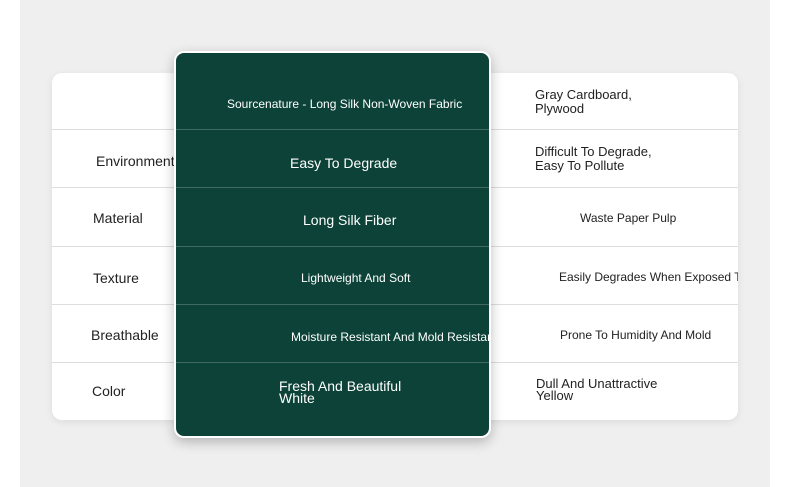 The height and width of the screenshot is (487, 790). I want to click on table-row: Long Silk Fiber, so click(332, 217).